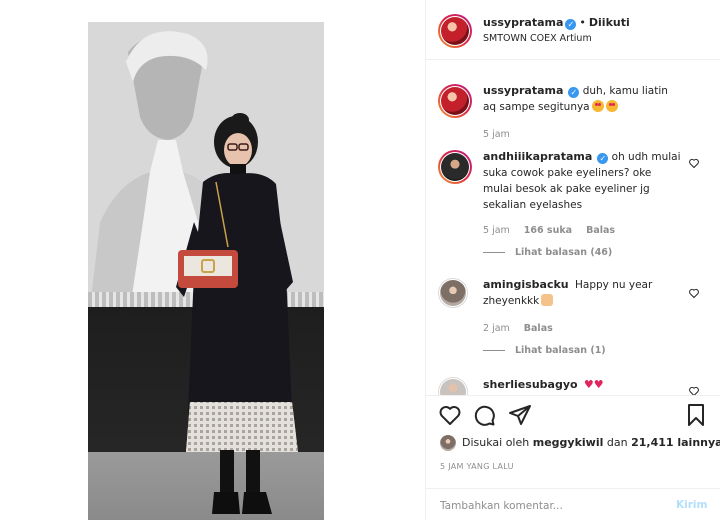  Describe the element at coordinates (537, 156) in the screenshot. I see `comment-username: andhiiikapratama` at that location.